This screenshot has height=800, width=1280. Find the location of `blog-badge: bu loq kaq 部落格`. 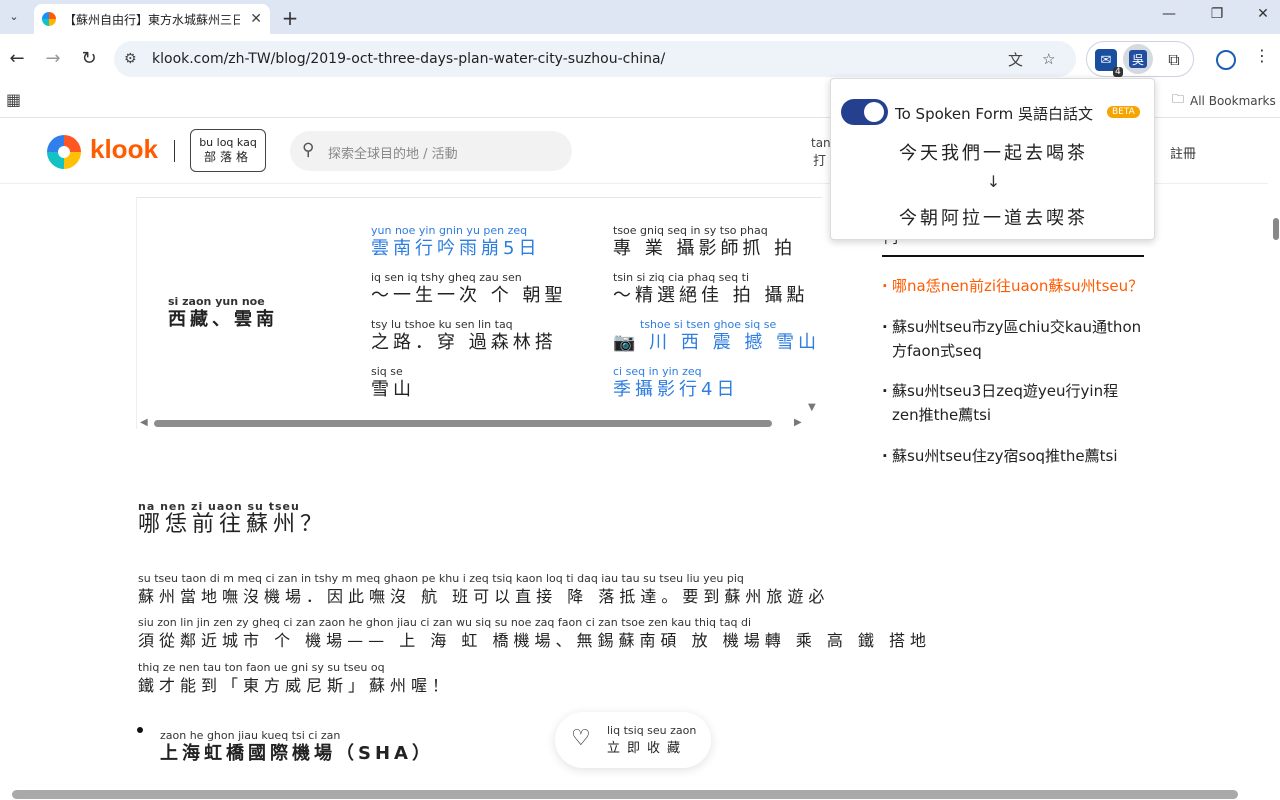

blog-badge: bu loq kaq 部落格 is located at coordinates (228, 150).